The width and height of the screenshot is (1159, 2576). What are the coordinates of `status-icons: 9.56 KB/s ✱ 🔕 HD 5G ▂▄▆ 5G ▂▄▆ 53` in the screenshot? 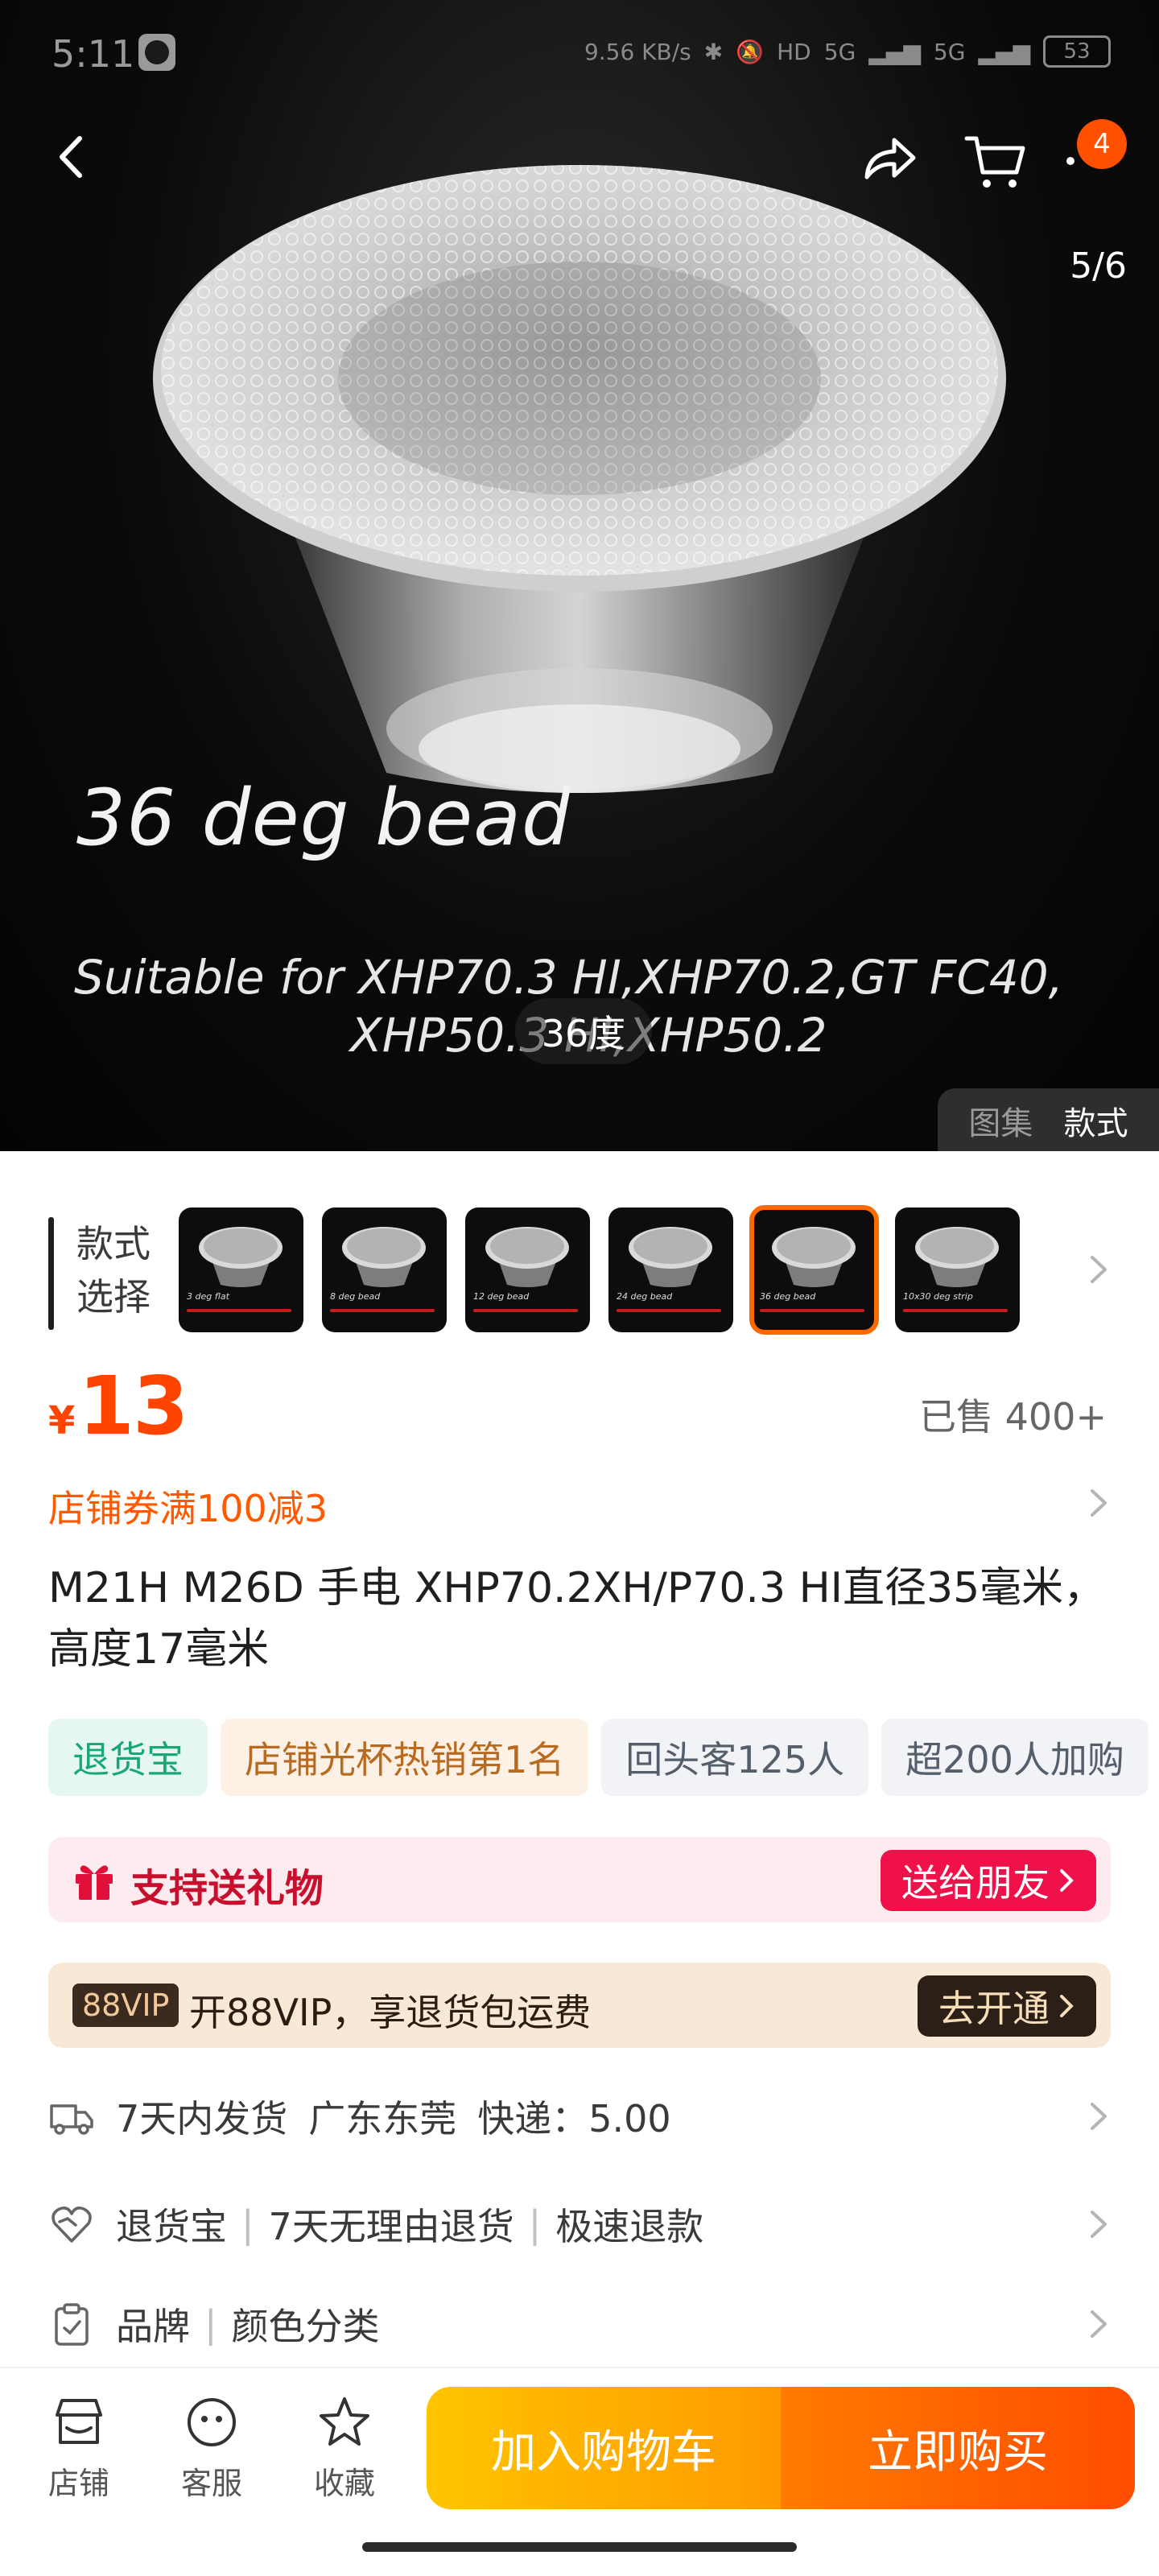 It's located at (847, 51).